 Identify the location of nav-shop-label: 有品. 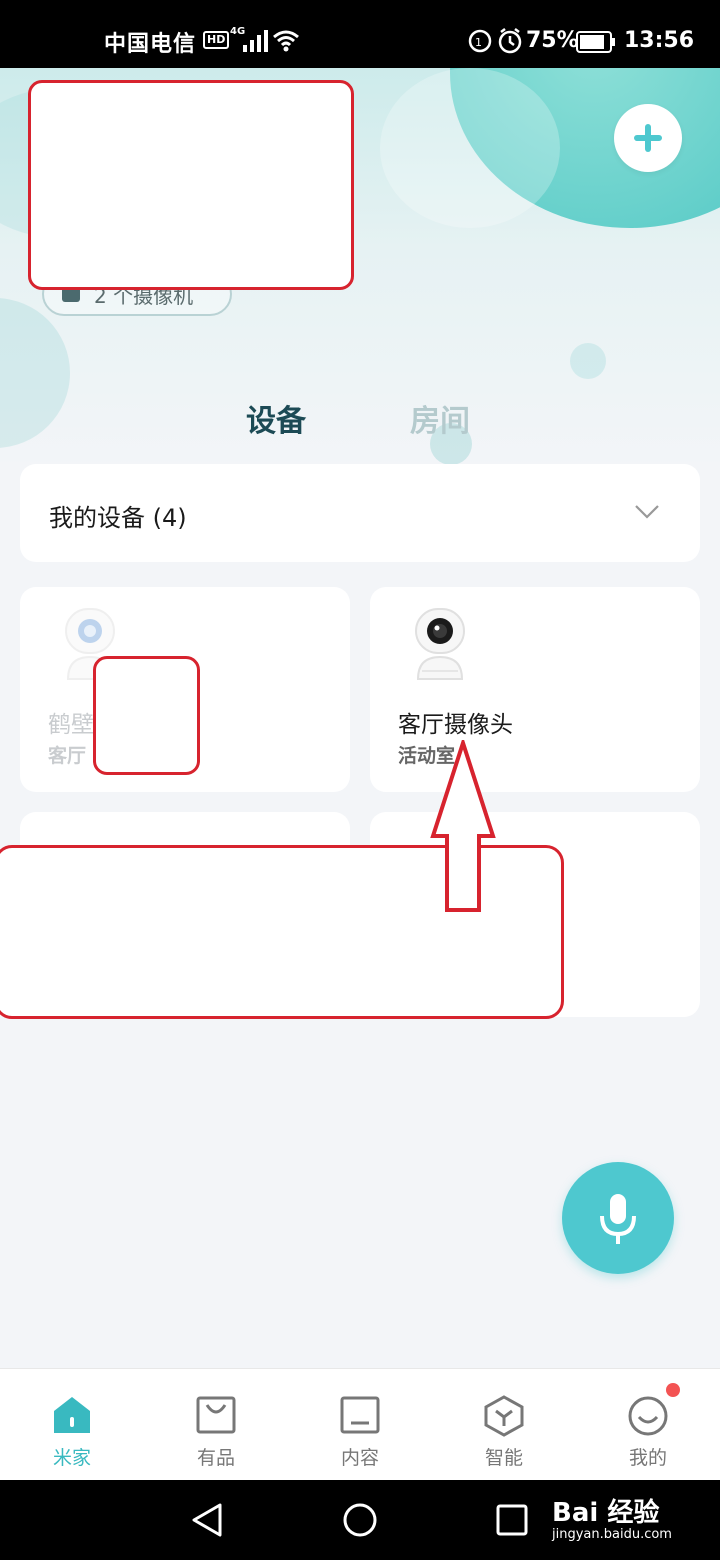
(215, 1458).